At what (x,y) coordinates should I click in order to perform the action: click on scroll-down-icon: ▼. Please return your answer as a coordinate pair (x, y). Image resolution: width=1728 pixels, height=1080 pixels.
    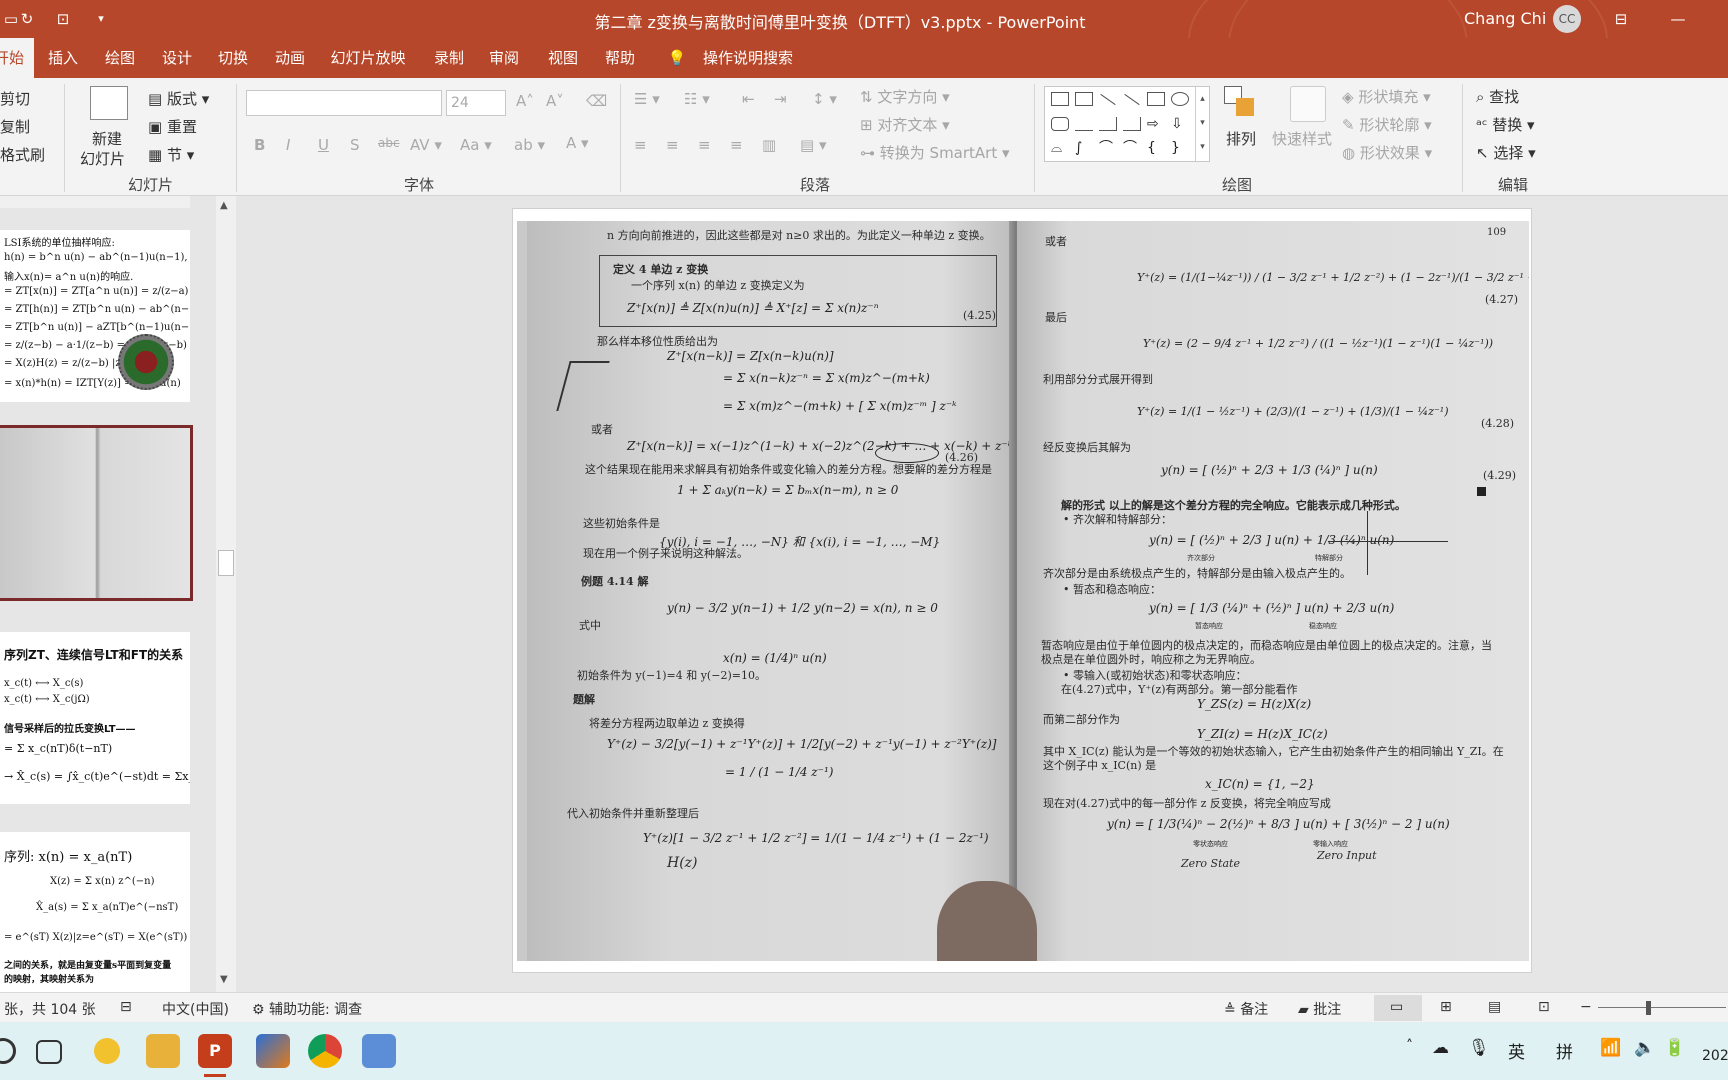
    Looking at the image, I should click on (224, 979).